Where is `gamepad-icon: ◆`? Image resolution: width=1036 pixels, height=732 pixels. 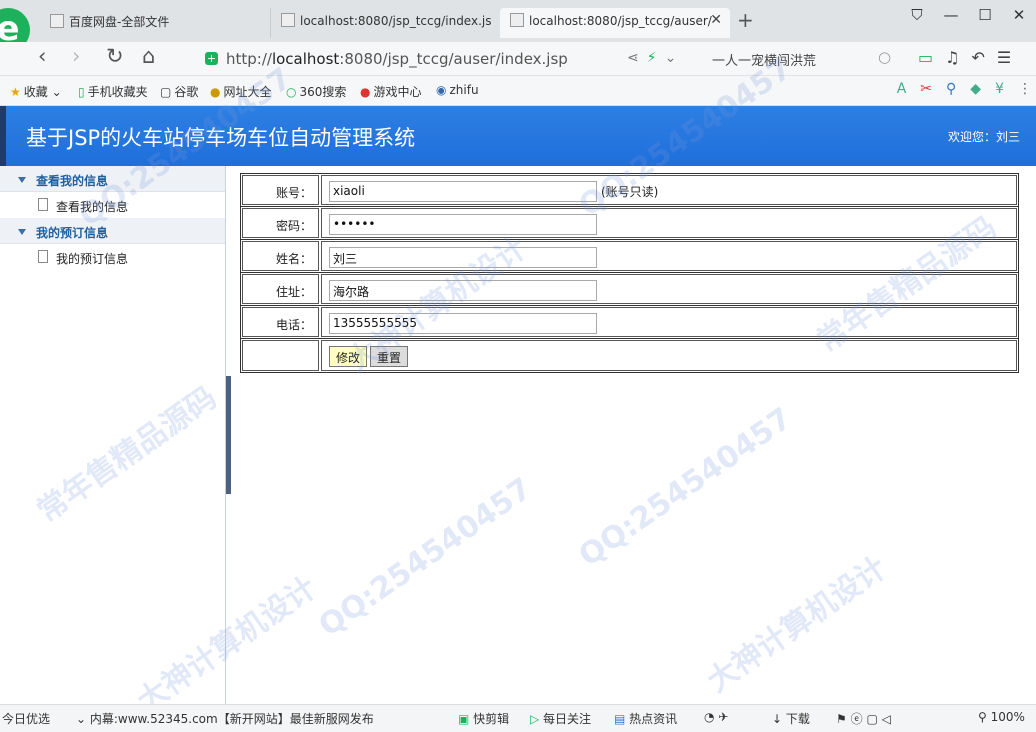 gamepad-icon: ◆ is located at coordinates (975, 89).